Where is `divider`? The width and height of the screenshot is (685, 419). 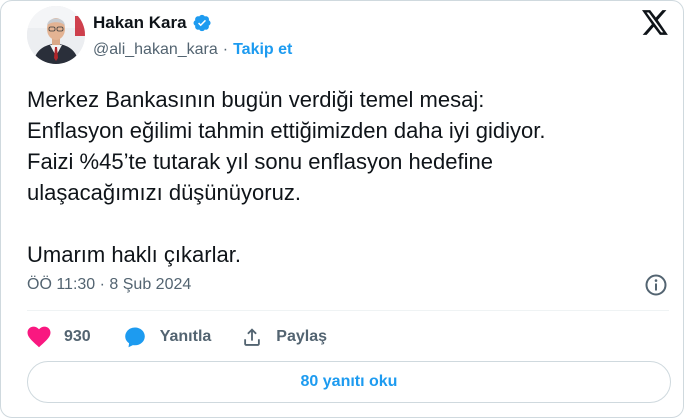 divider is located at coordinates (348, 310).